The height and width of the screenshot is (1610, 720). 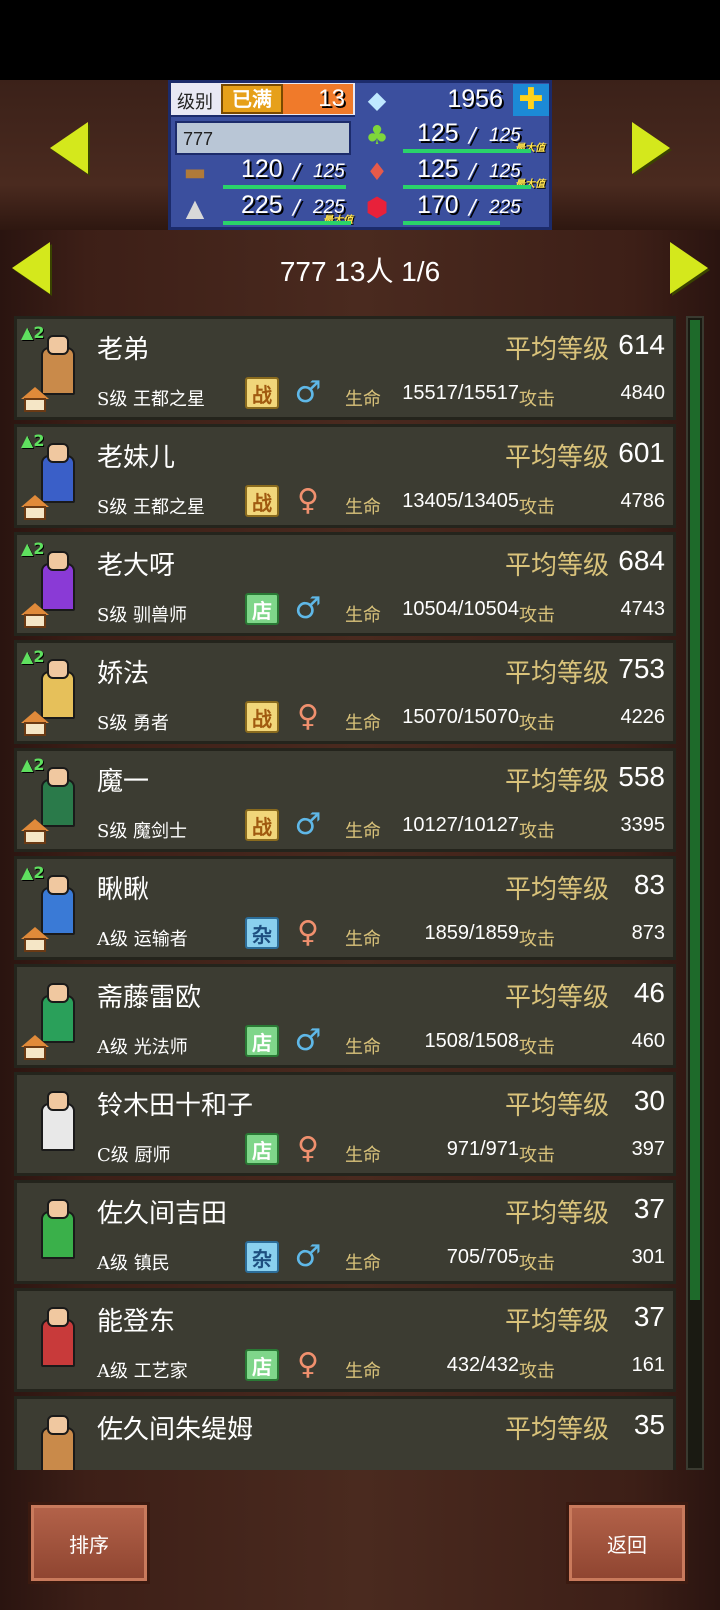 I want to click on hp-value: 10504/10504, so click(x=460, y=609).